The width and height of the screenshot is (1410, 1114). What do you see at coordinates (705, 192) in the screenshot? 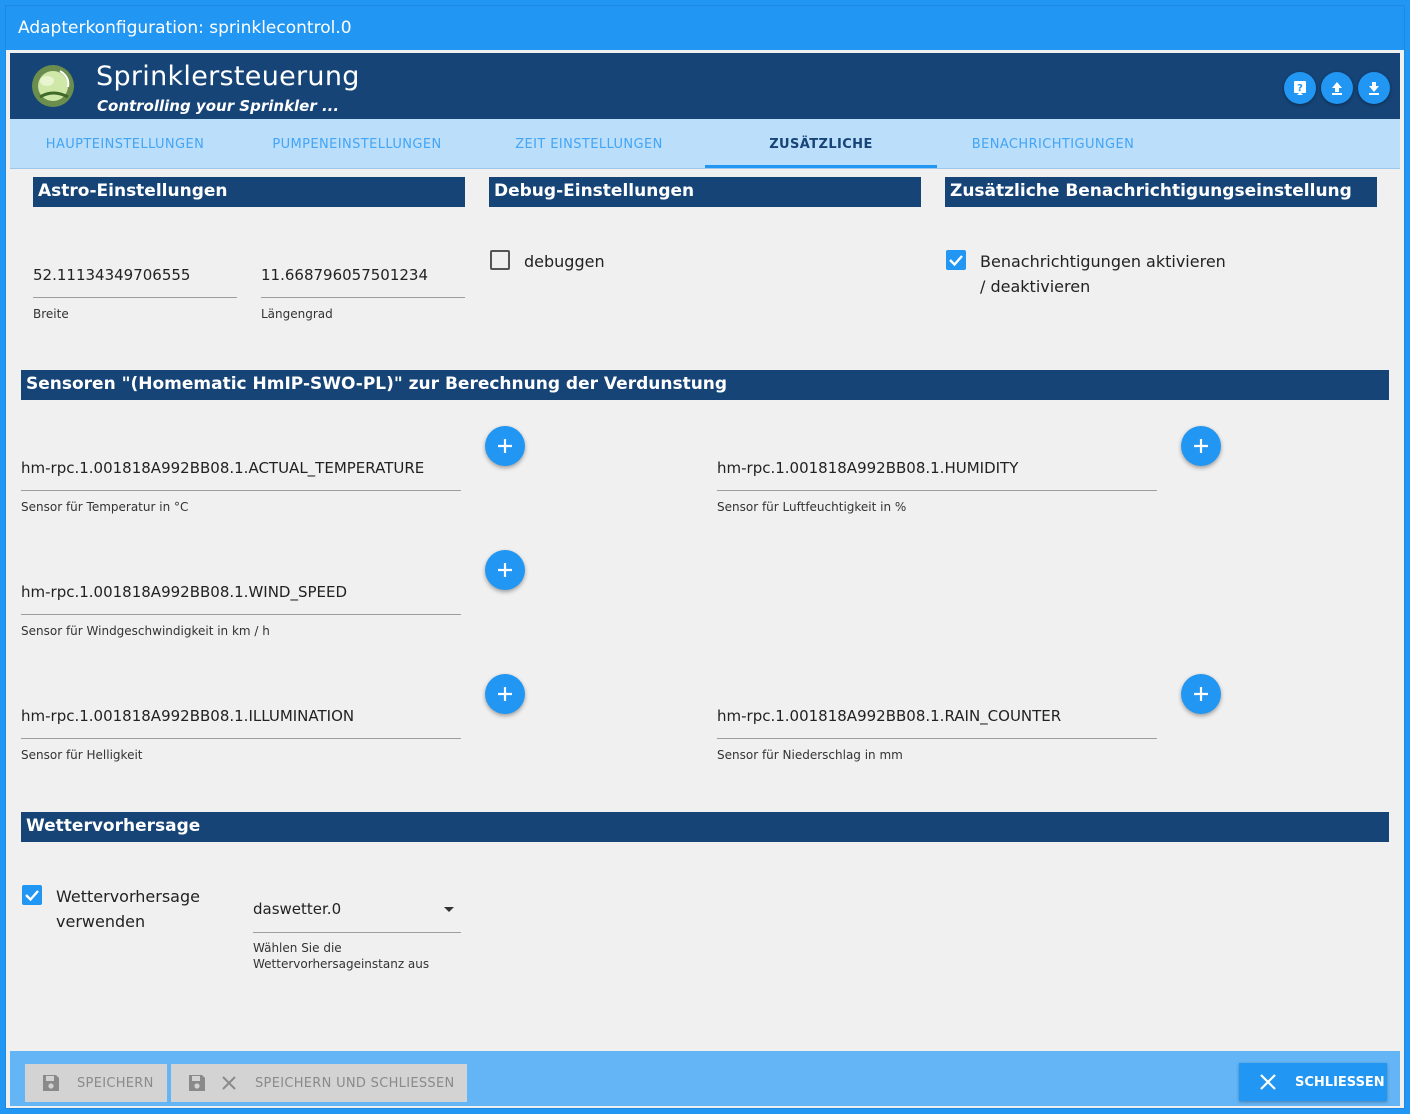
I see `debug-section-title: Debug-Einstellungen` at bounding box center [705, 192].